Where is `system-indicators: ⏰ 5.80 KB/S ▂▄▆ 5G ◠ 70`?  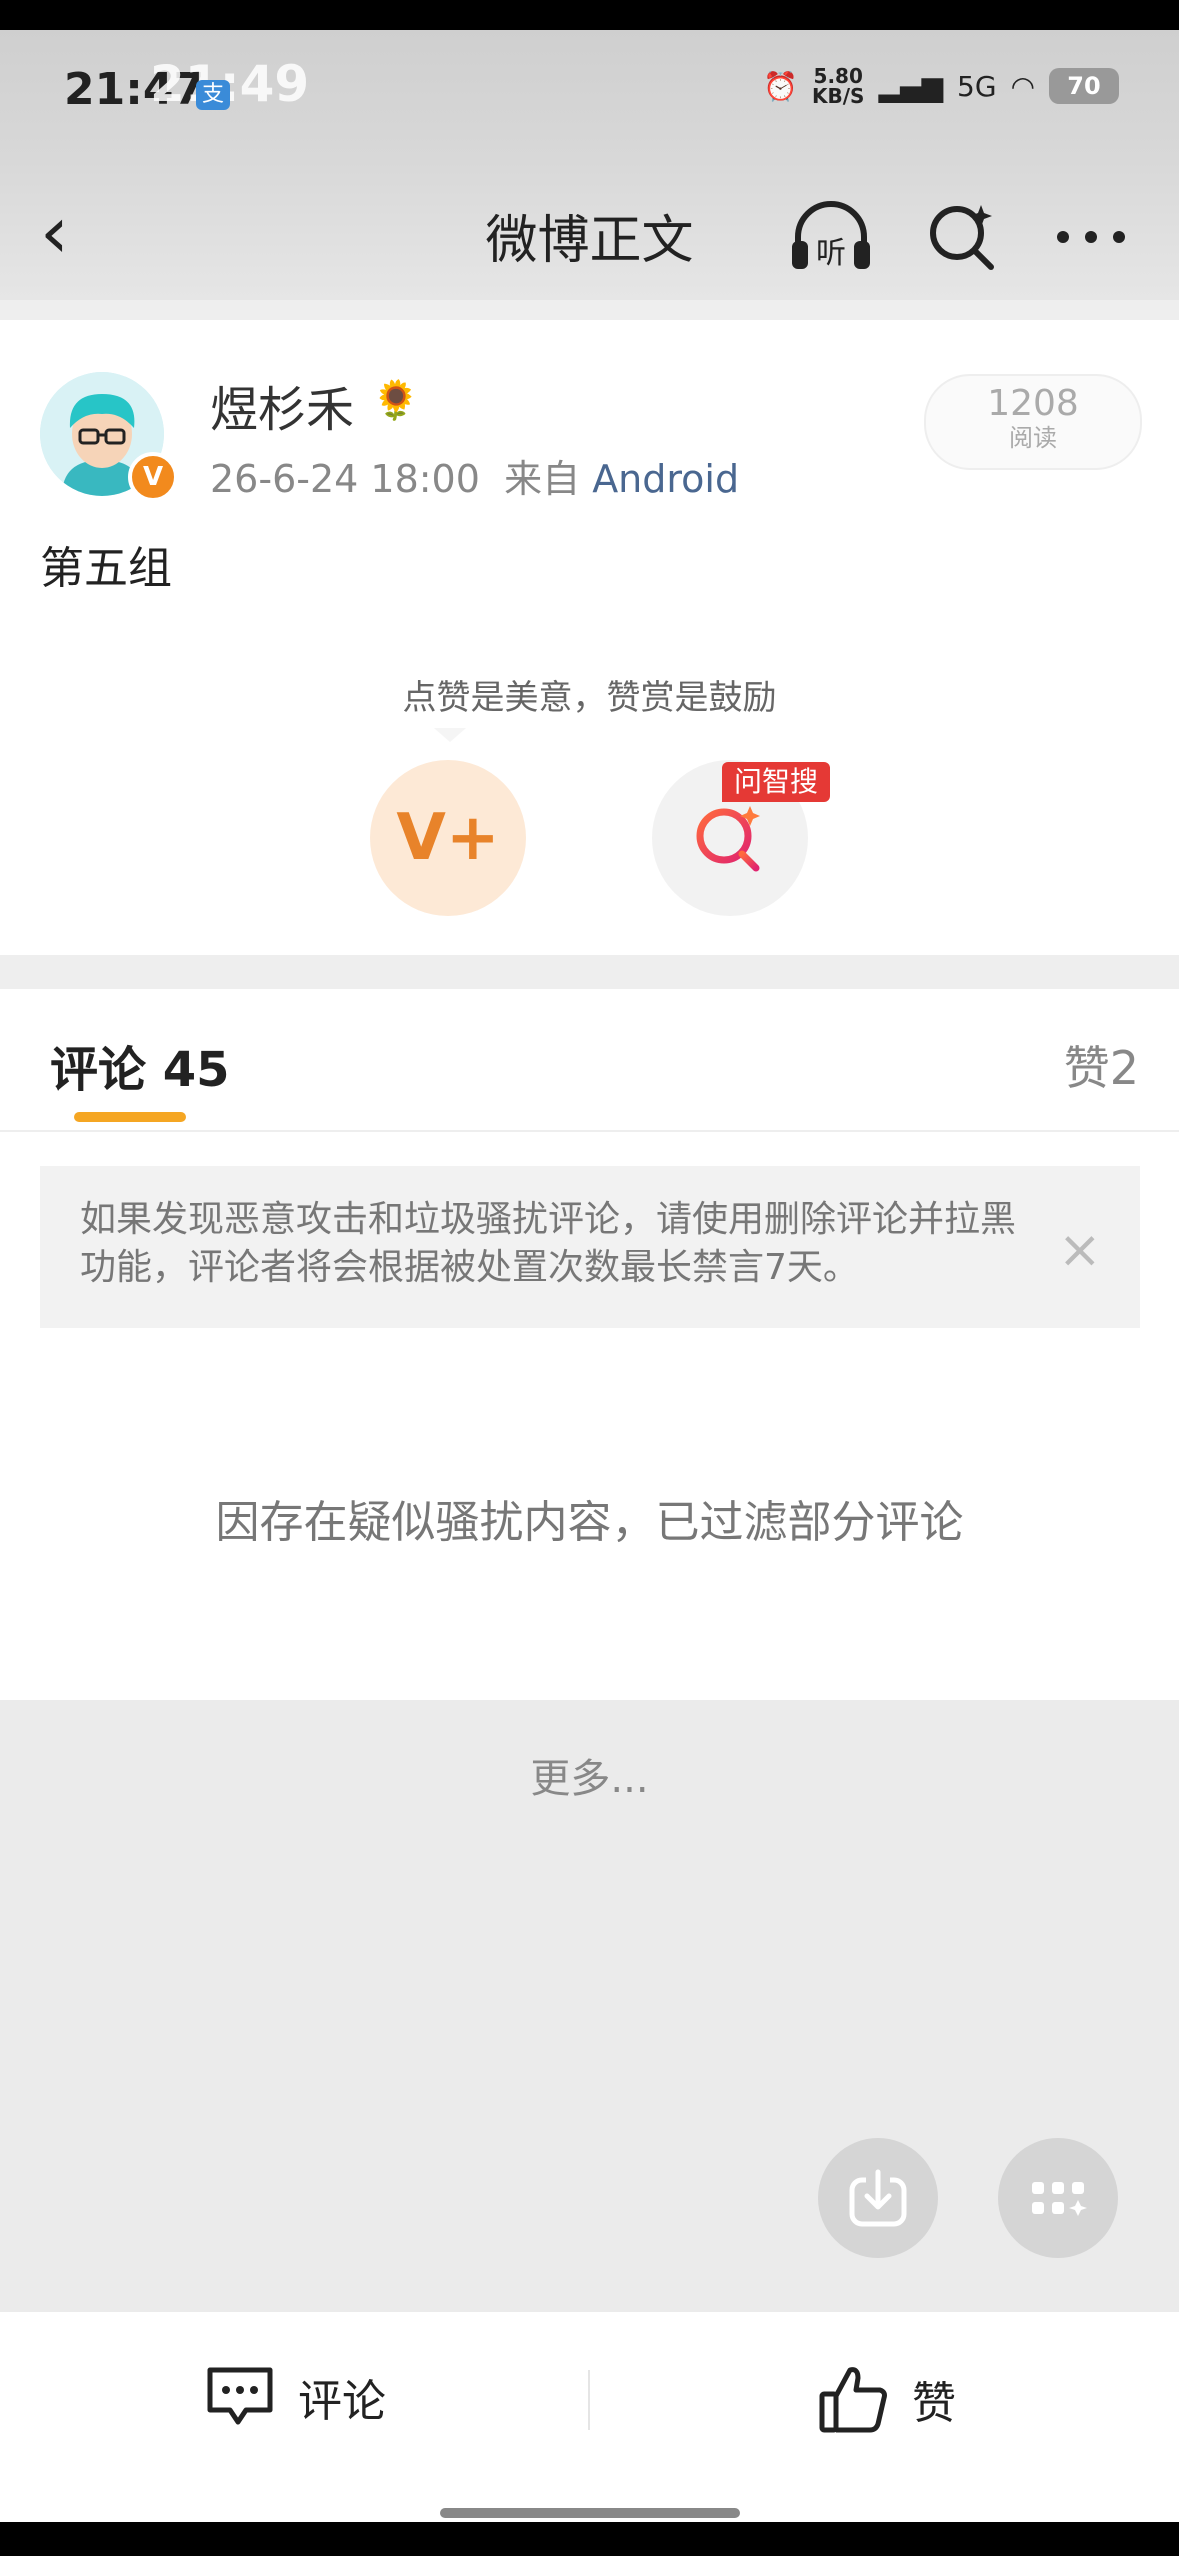 system-indicators: ⏰ 5.80 KB/S ▂▄▆ 5G ◠ 70 is located at coordinates (941, 86).